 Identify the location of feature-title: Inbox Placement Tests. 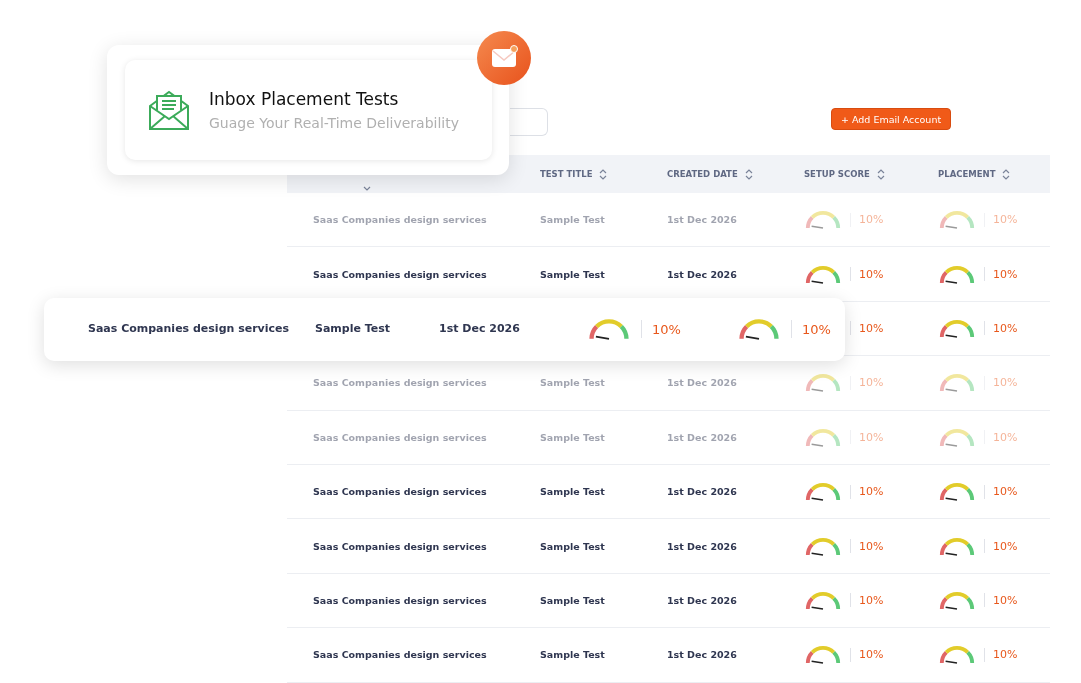
(304, 99).